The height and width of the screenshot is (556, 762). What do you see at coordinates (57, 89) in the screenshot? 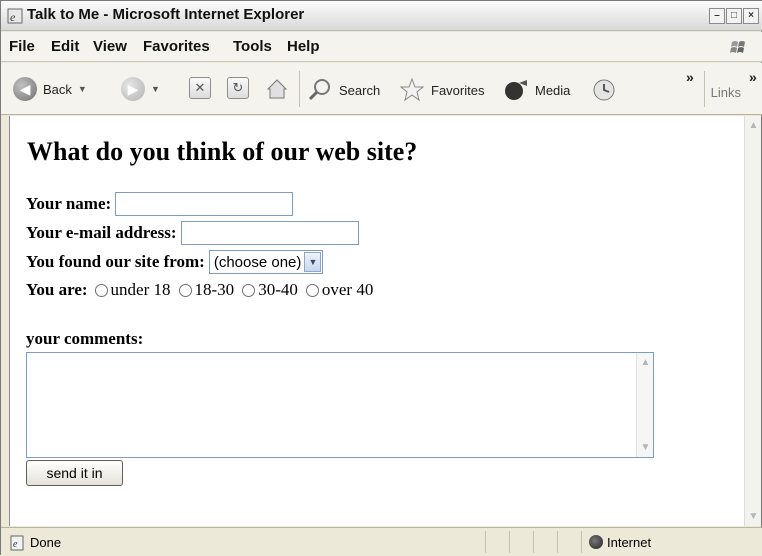
I see `back-label: Back` at bounding box center [57, 89].